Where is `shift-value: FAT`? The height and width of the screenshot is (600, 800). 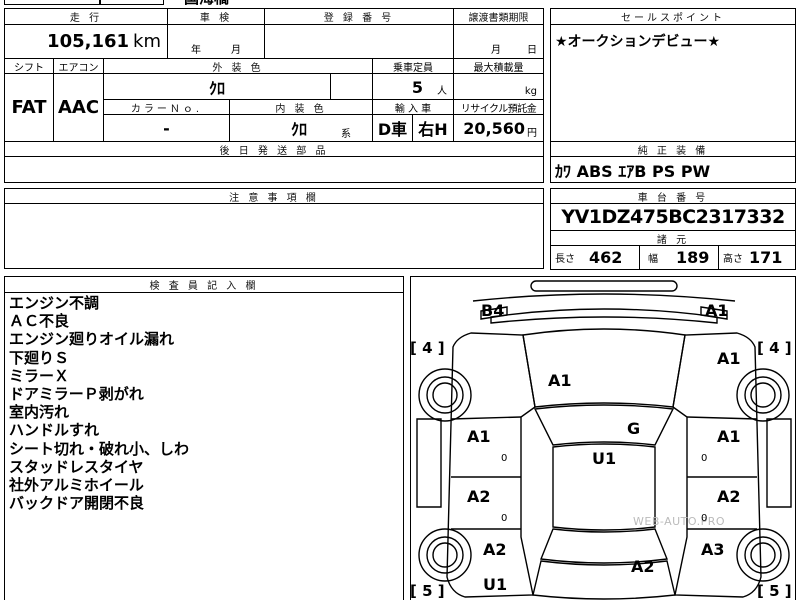
shift-value: FAT is located at coordinates (29, 107).